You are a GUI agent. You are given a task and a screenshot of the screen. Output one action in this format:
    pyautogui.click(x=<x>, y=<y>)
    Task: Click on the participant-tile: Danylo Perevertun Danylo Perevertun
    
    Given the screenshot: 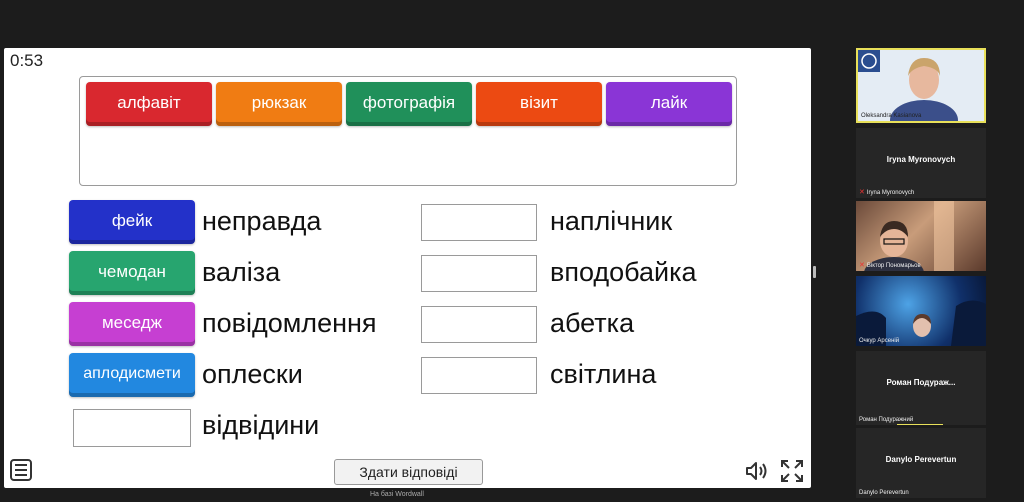 What is the action you would take?
    pyautogui.click(x=921, y=463)
    